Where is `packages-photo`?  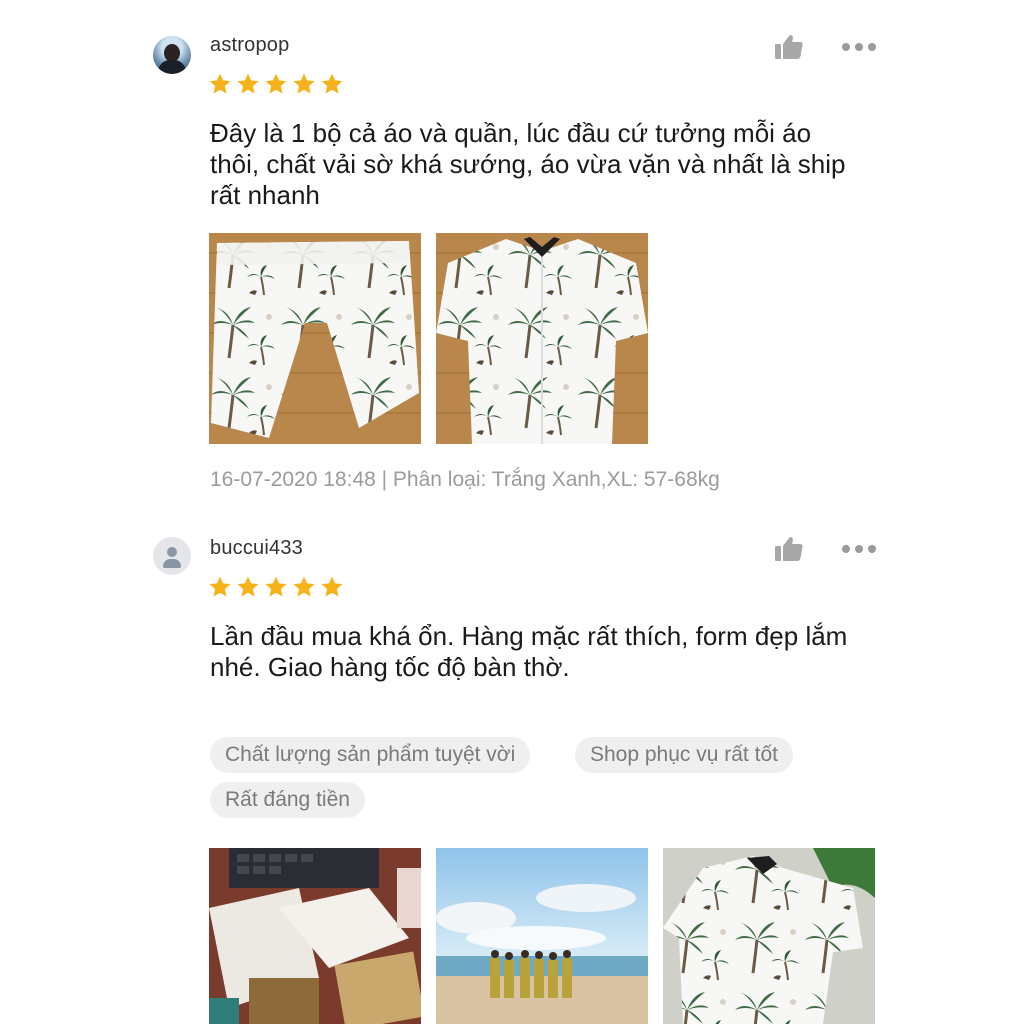 packages-photo is located at coordinates (315, 936).